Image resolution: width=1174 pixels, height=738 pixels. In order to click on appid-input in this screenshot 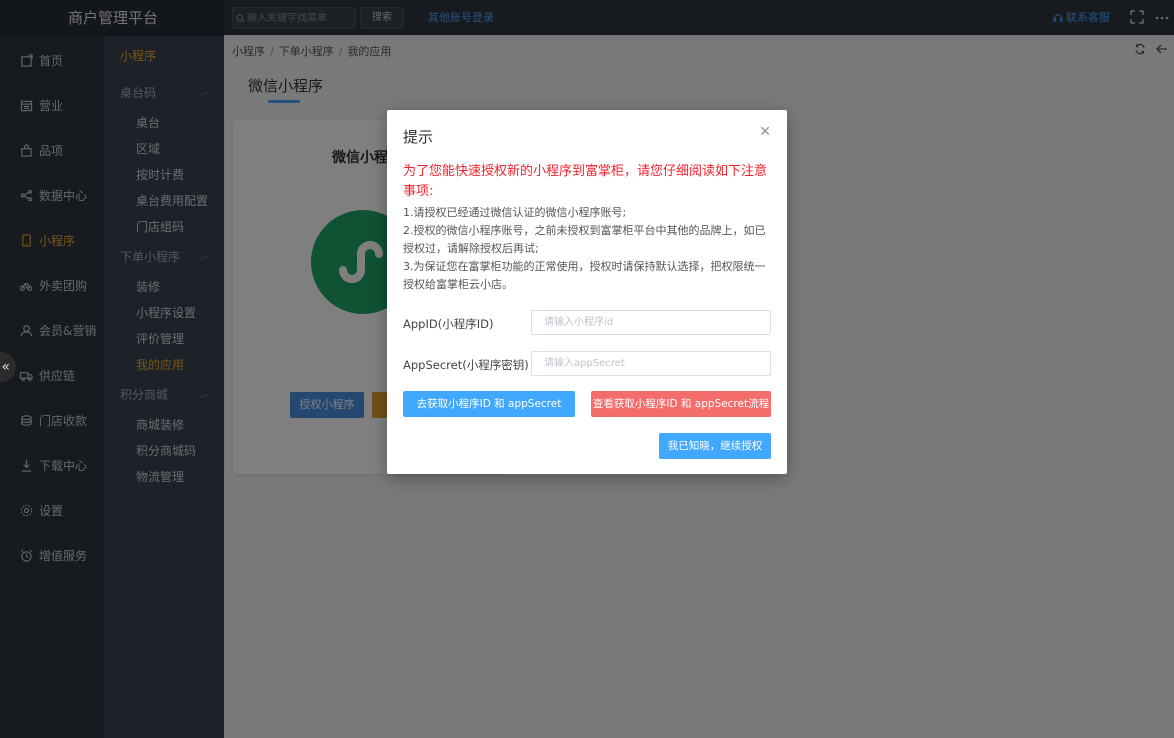, I will do `click(651, 322)`.